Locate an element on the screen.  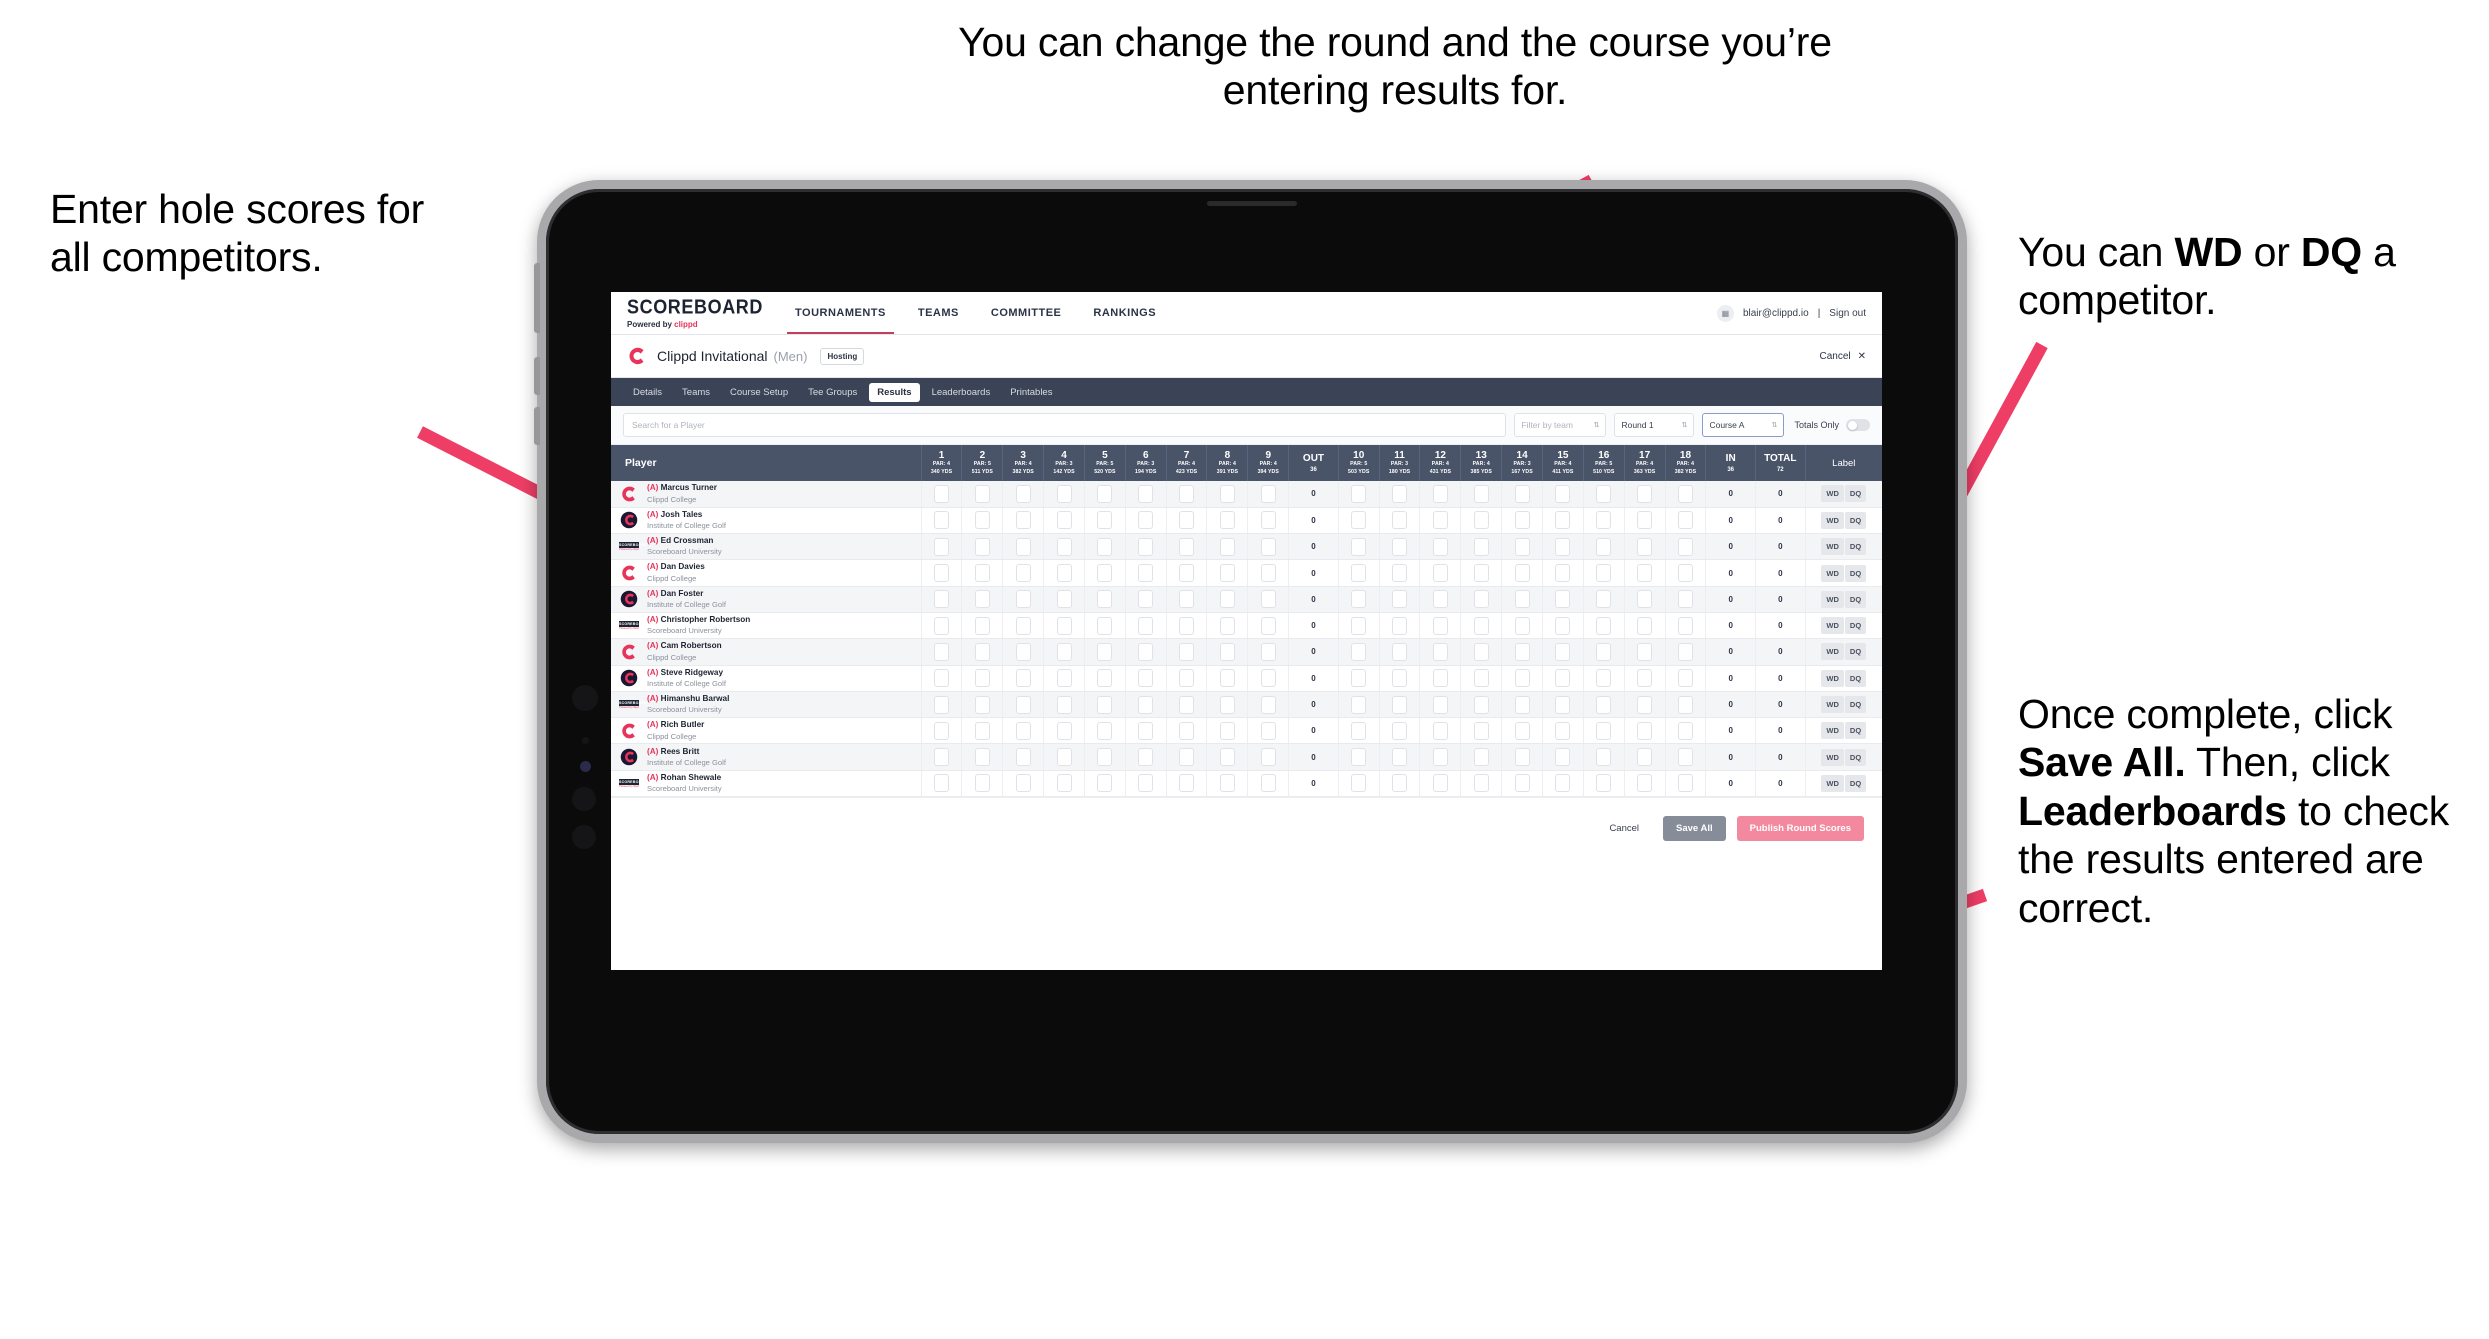
footer-cancel-button: Cancel is located at coordinates (1624, 828).